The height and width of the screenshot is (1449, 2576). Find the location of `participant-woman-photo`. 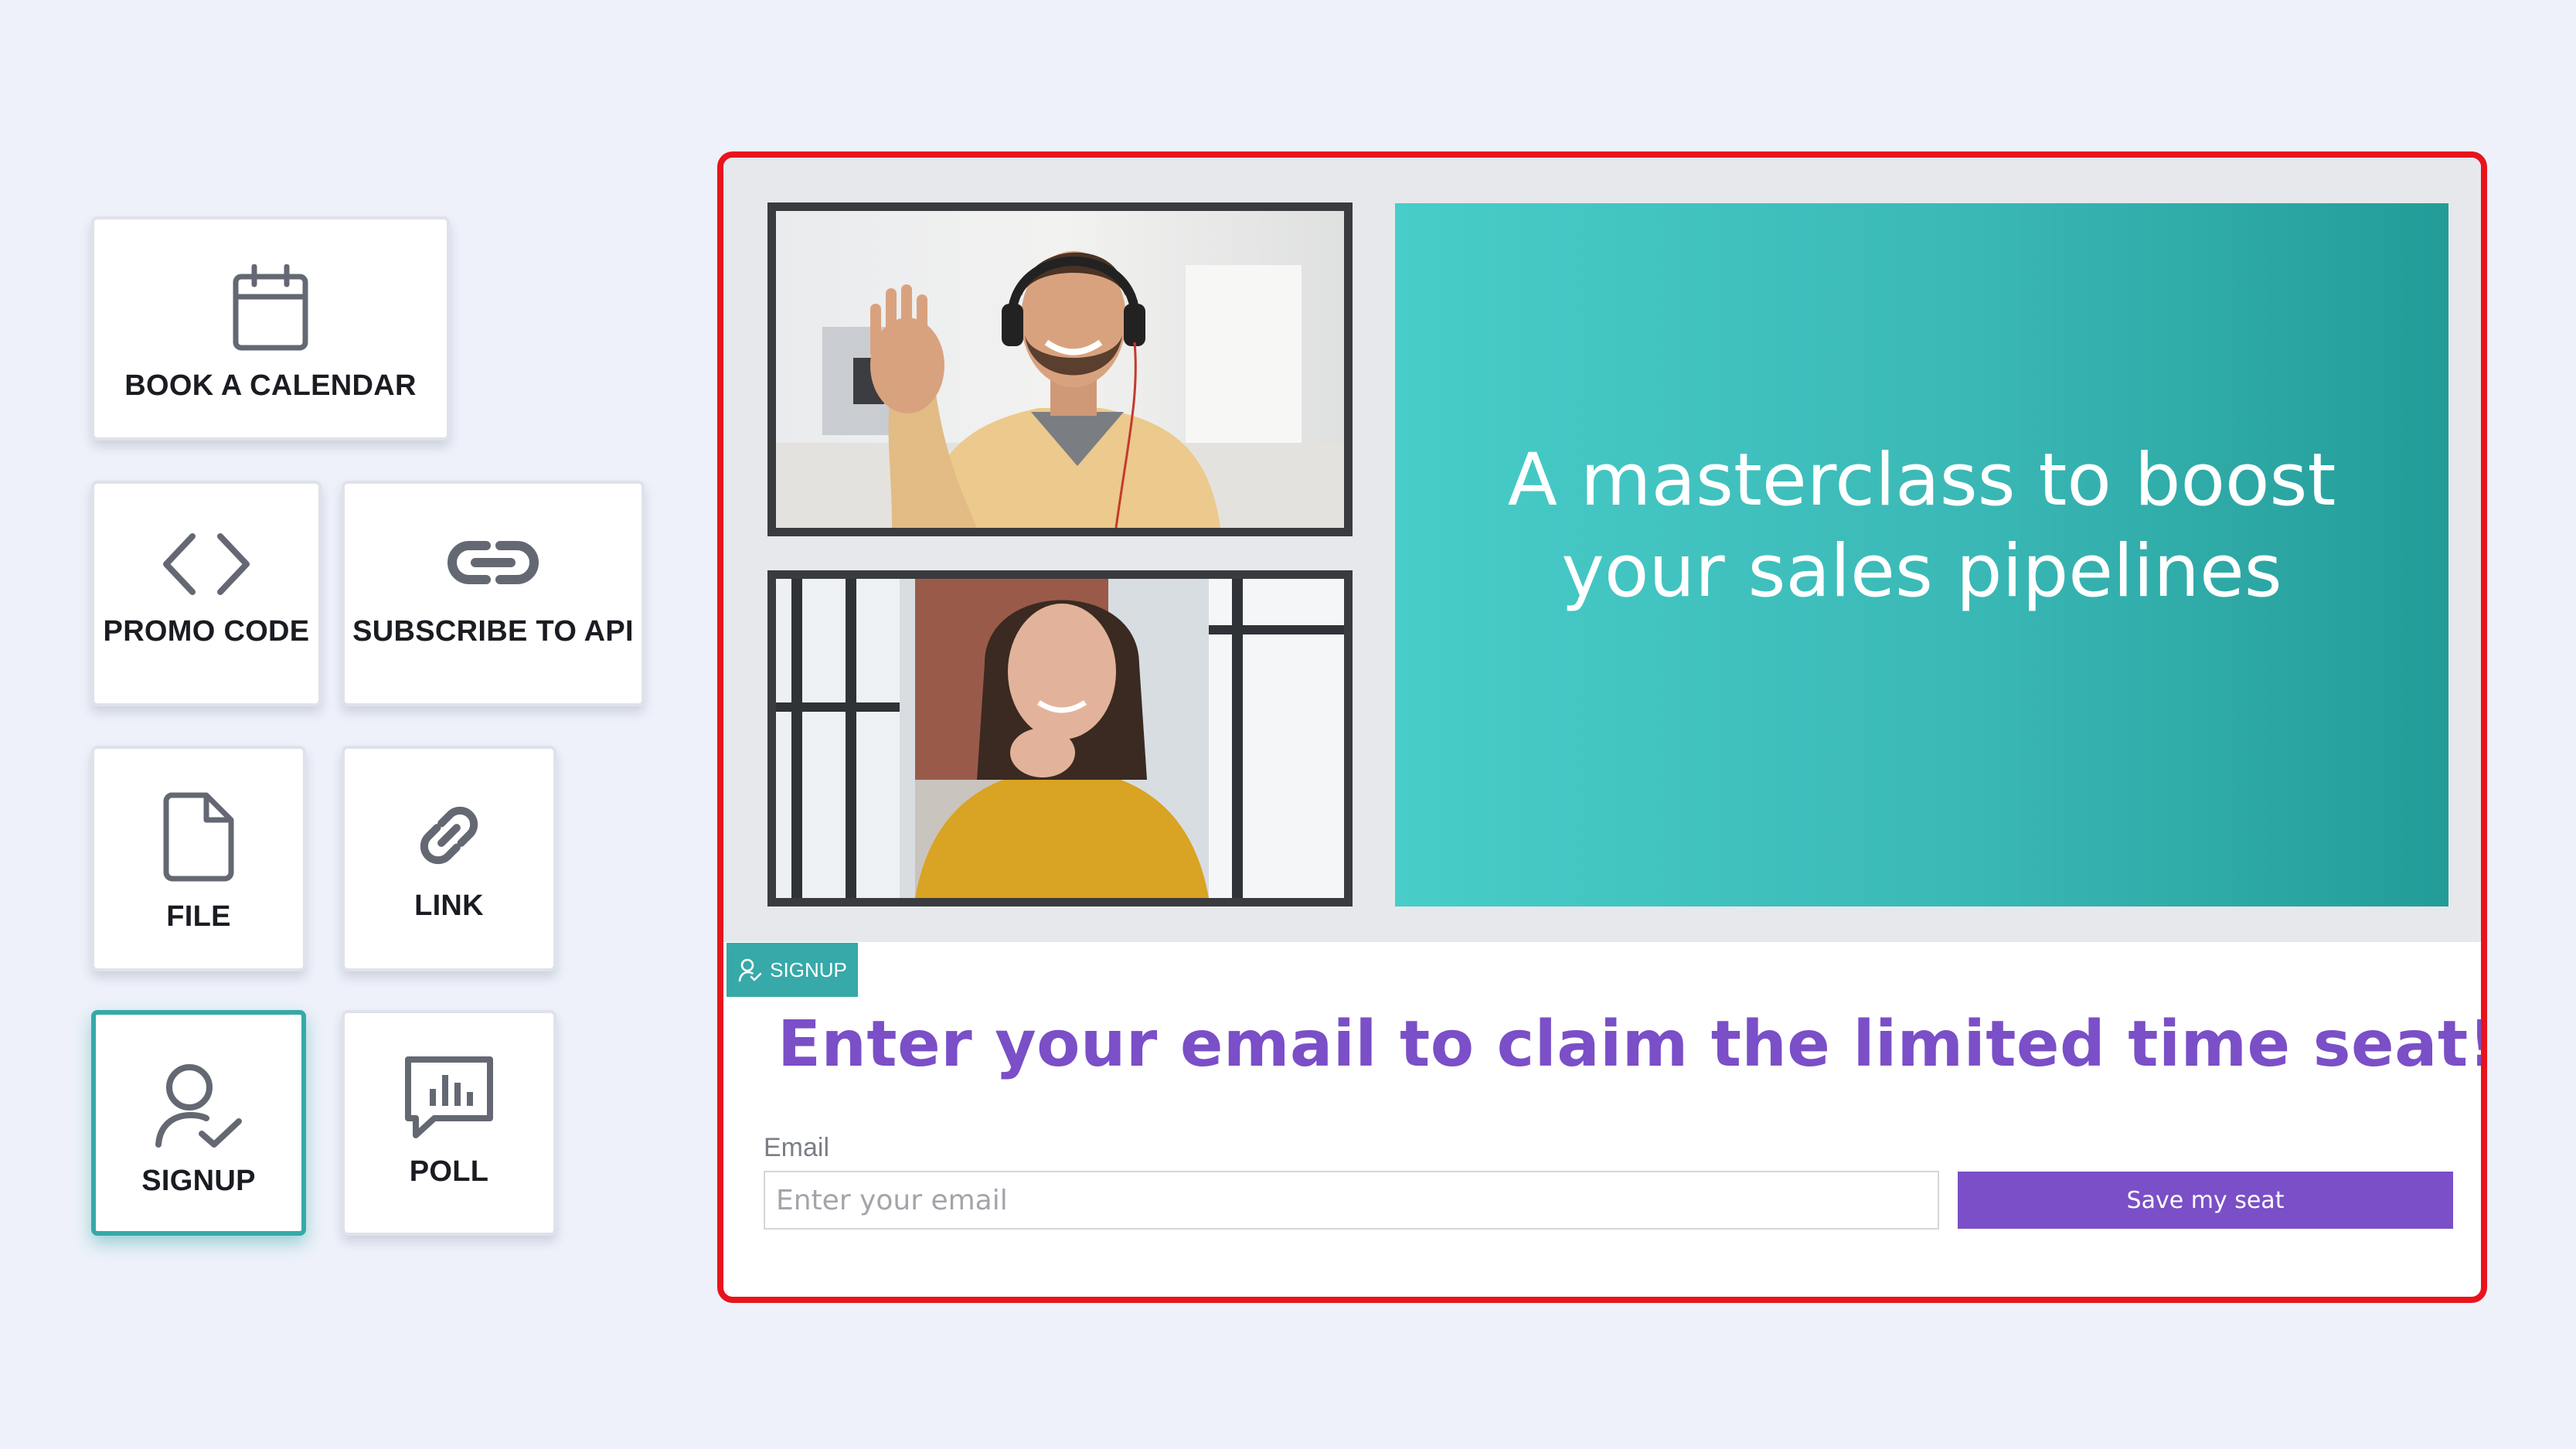

participant-woman-photo is located at coordinates (1060, 738).